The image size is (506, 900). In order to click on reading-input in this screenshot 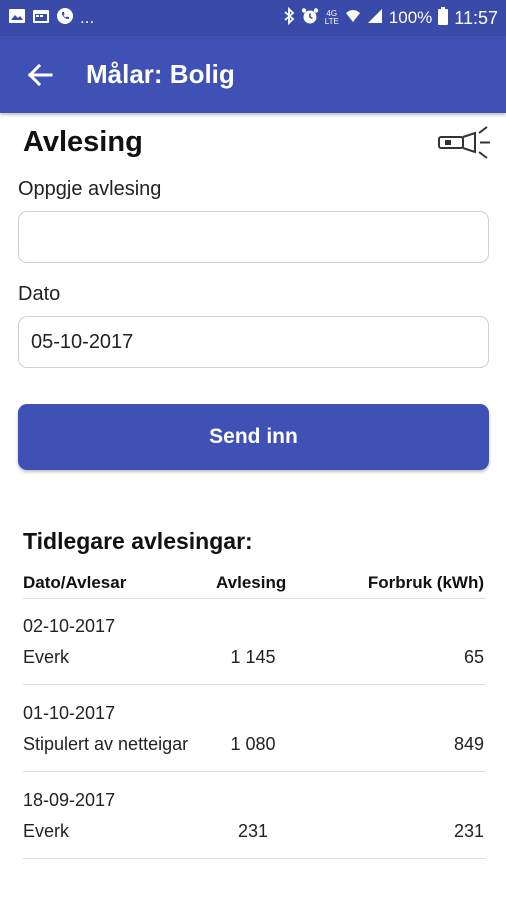, I will do `click(253, 237)`.